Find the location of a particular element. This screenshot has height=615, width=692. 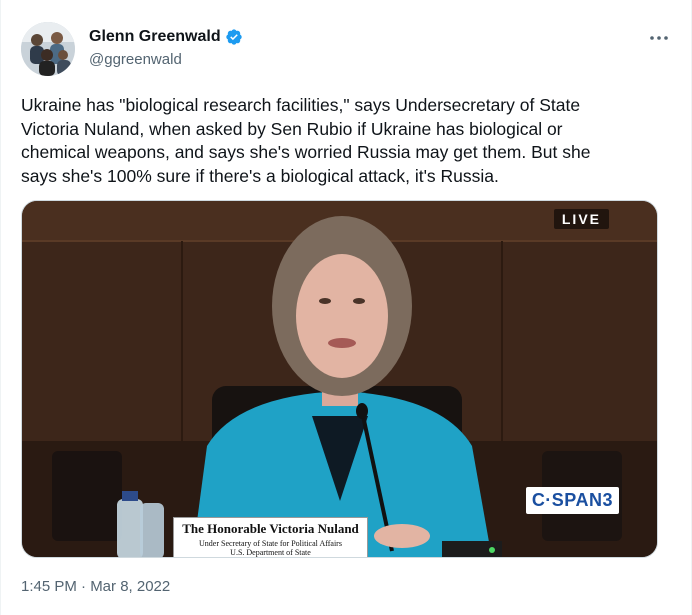

avatar-image is located at coordinates (48, 49).